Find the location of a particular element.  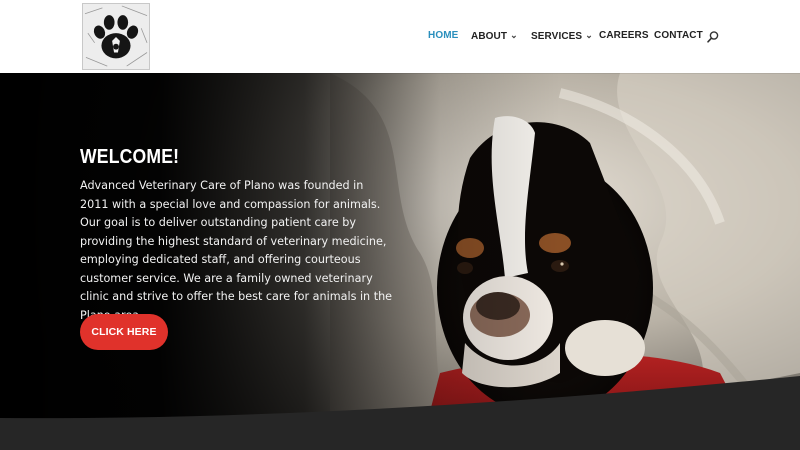

nav-services-label: SERVICES is located at coordinates (557, 36).